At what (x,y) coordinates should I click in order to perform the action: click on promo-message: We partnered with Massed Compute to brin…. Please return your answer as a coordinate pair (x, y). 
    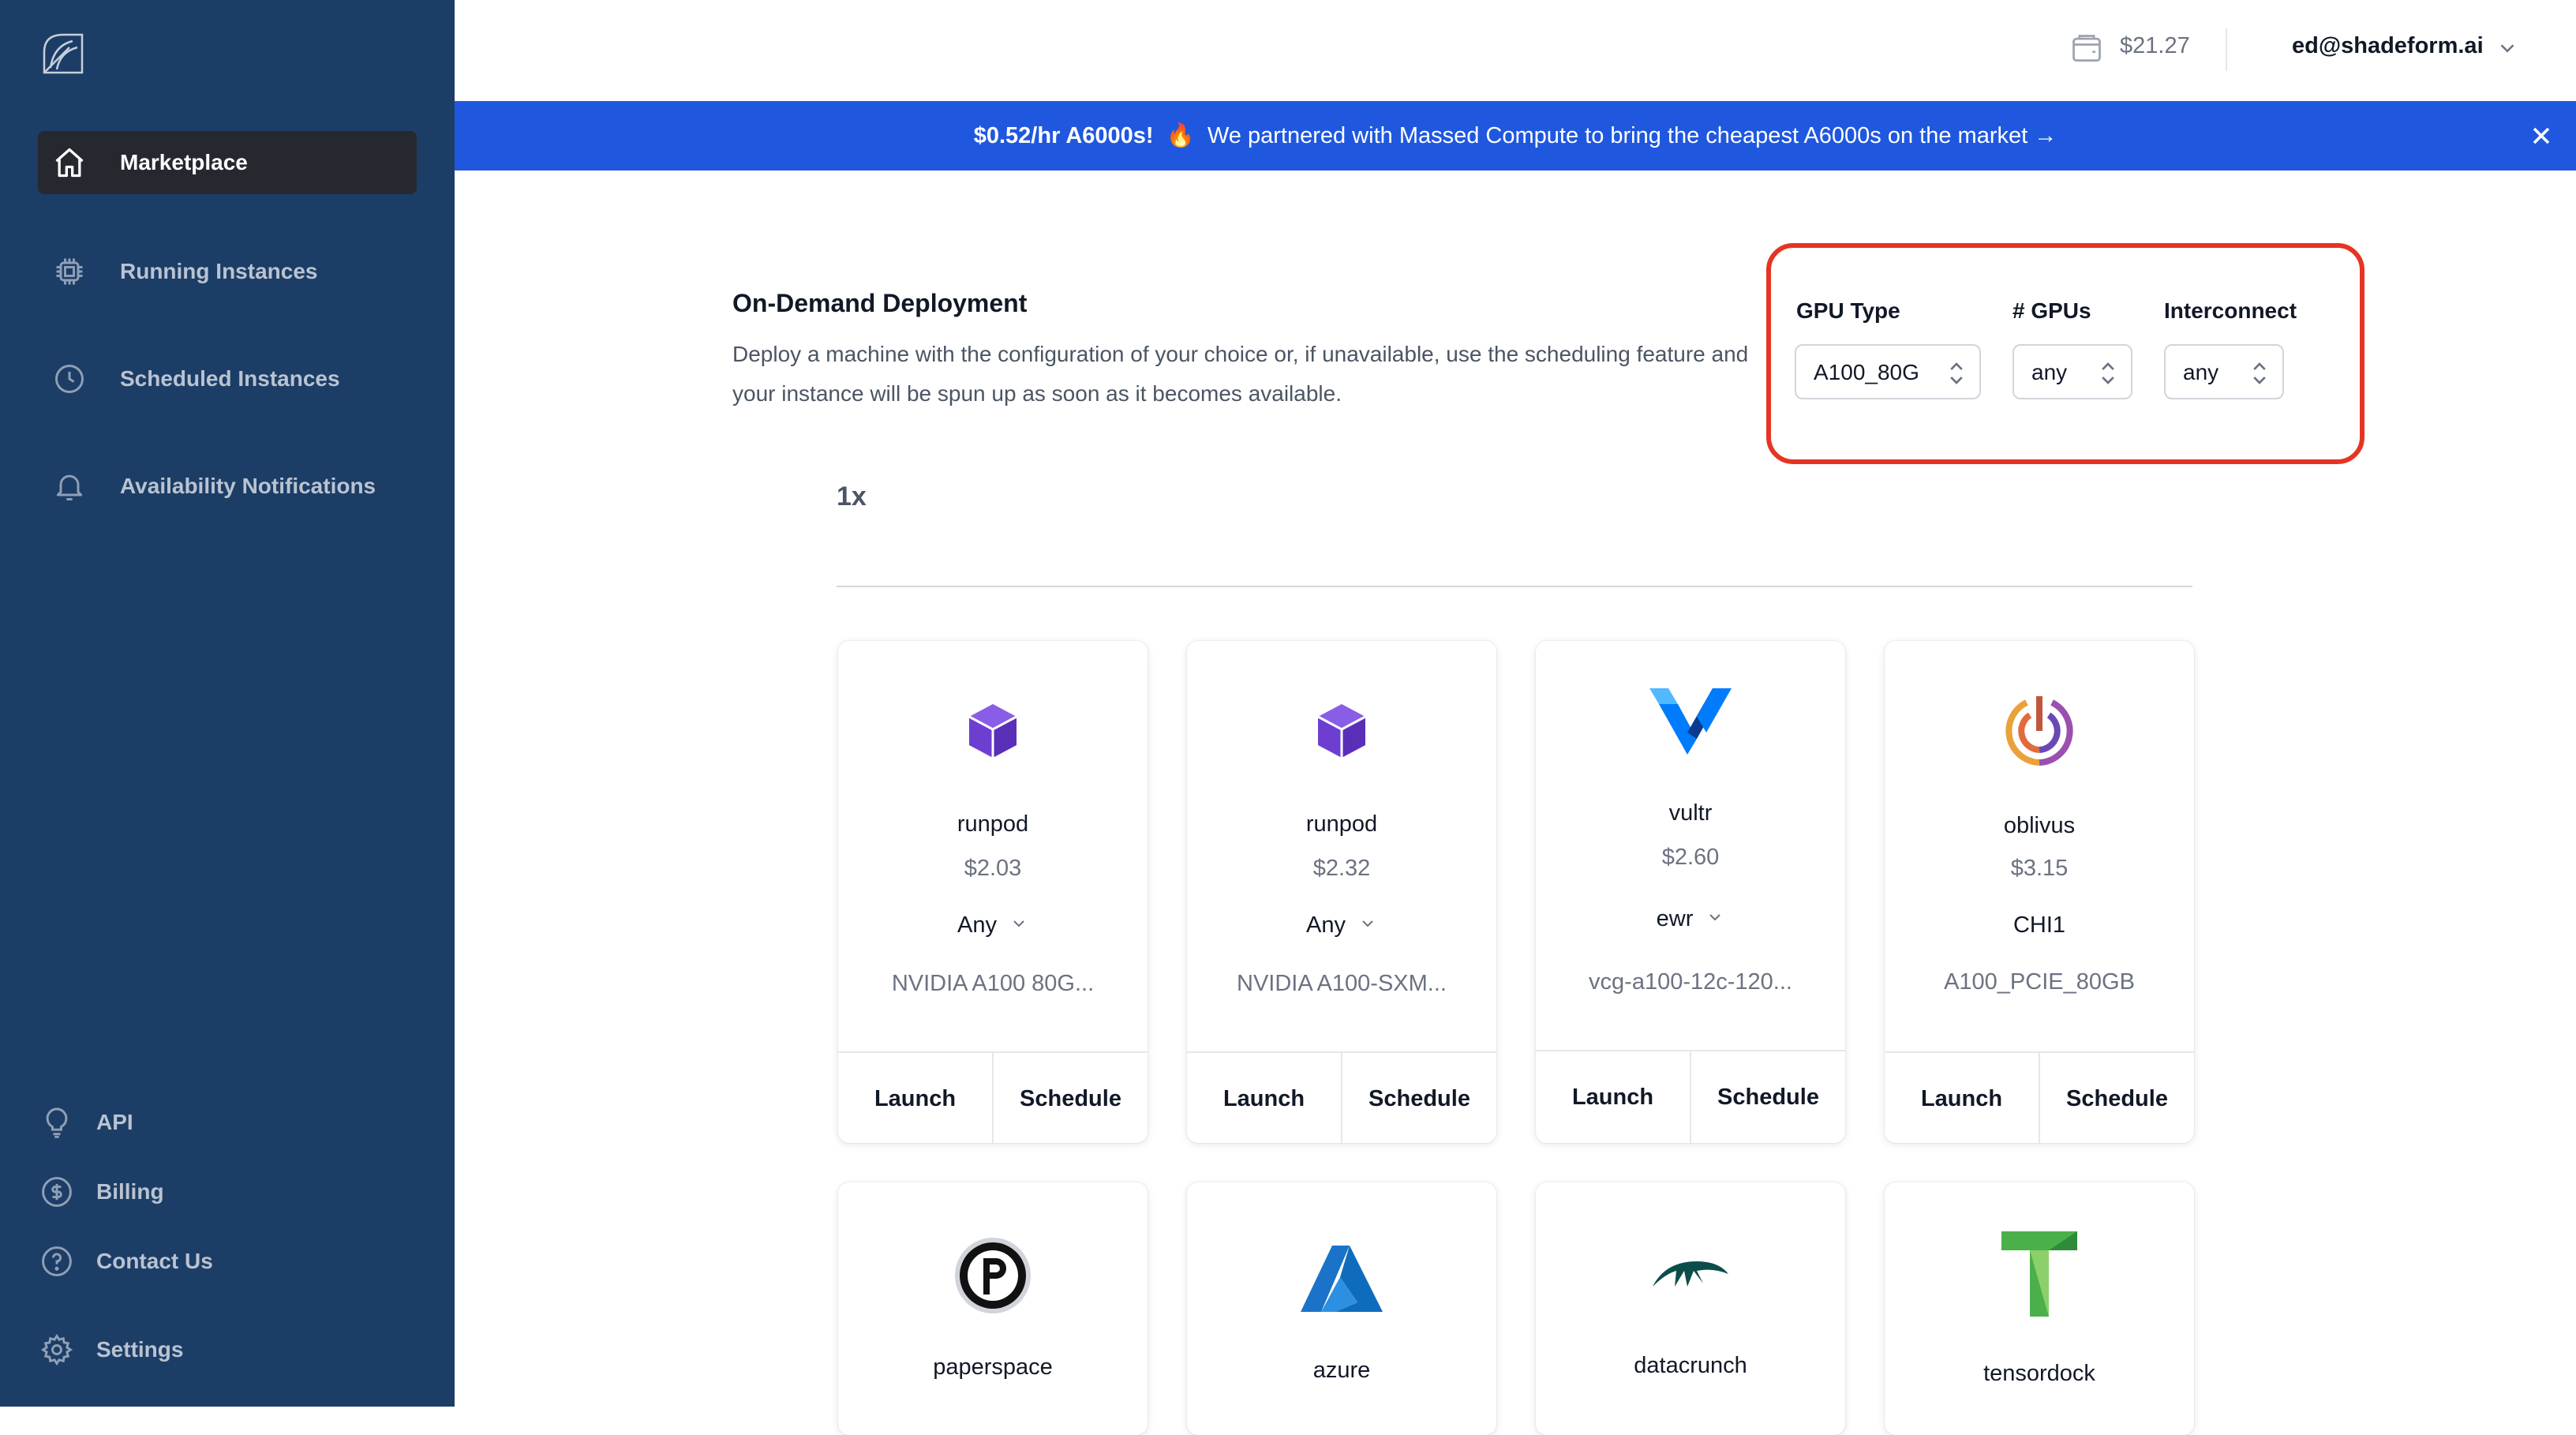
    Looking at the image, I should click on (1632, 135).